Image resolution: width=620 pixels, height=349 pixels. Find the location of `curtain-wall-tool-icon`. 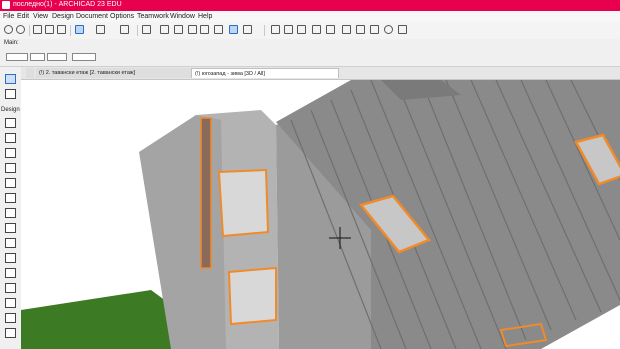

curtain-wall-tool-icon is located at coordinates (10, 303).